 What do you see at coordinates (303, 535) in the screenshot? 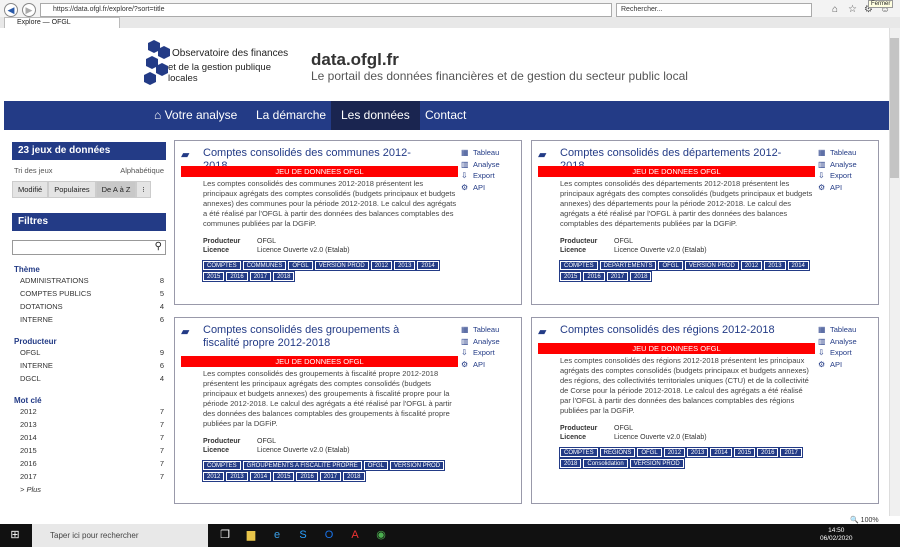
I see `skype-icon: S` at bounding box center [303, 535].